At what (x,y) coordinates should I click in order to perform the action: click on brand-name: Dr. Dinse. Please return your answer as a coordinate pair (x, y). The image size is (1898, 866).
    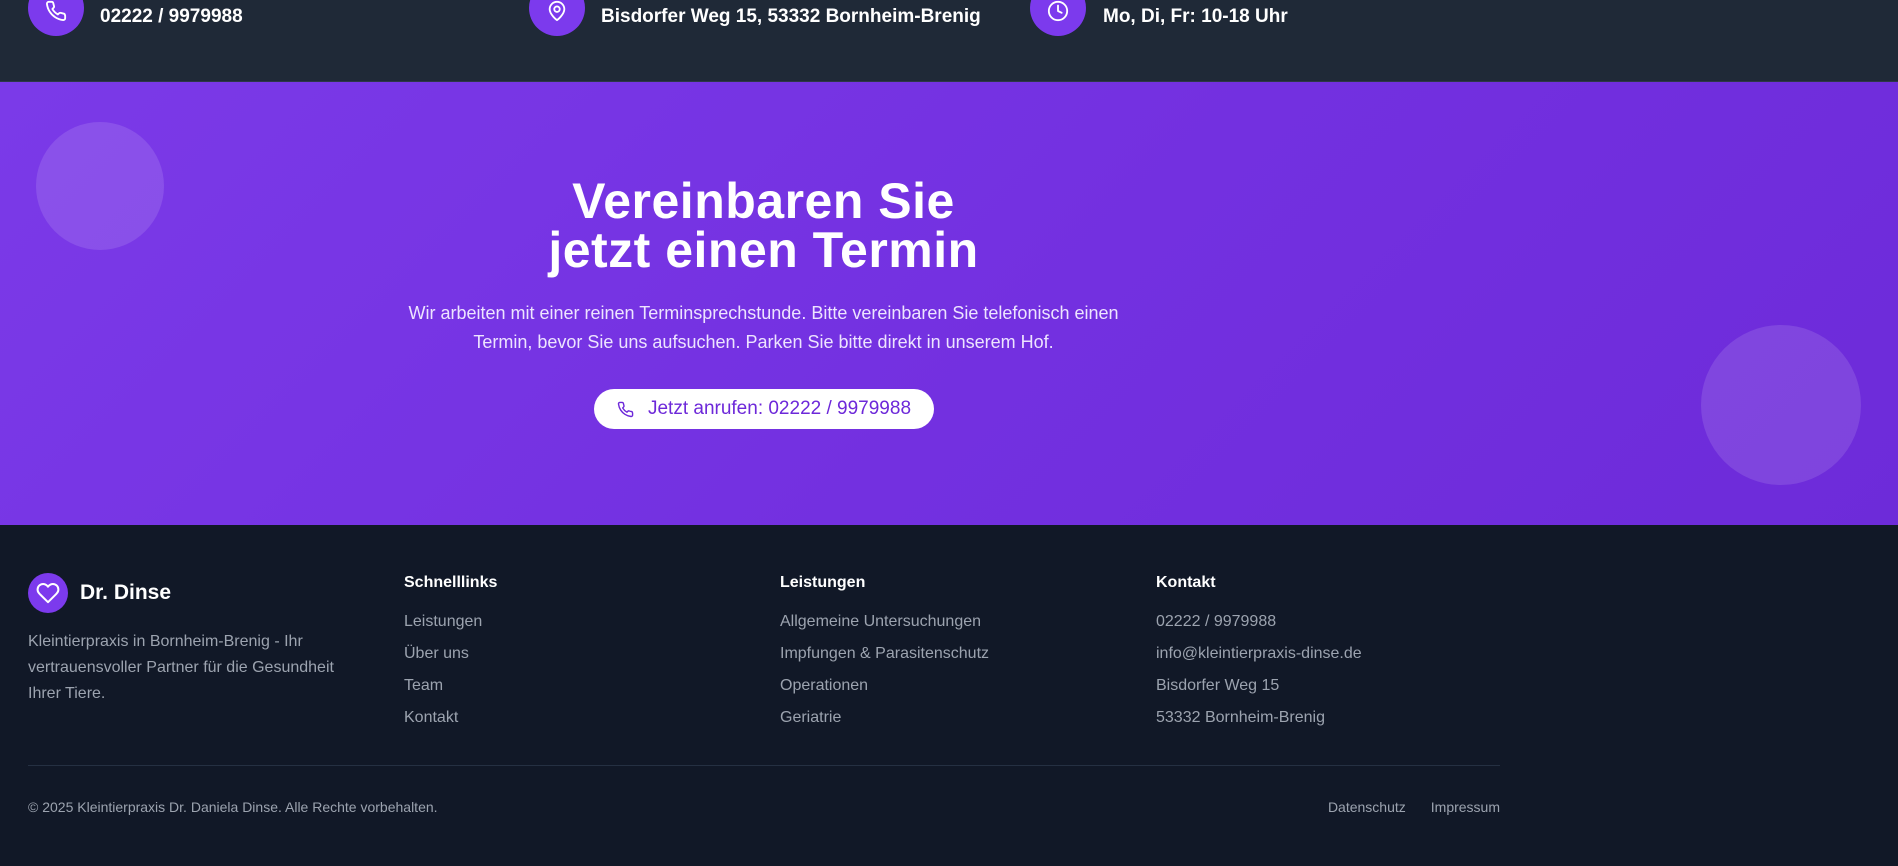
    Looking at the image, I should click on (126, 592).